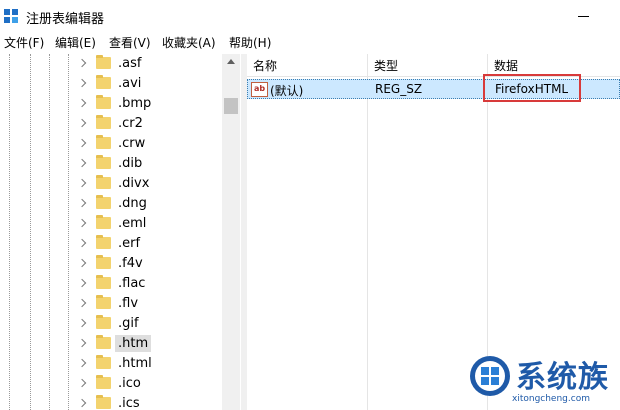  Describe the element at coordinates (133, 343) in the screenshot. I see `tree-item-label: .htm` at that location.